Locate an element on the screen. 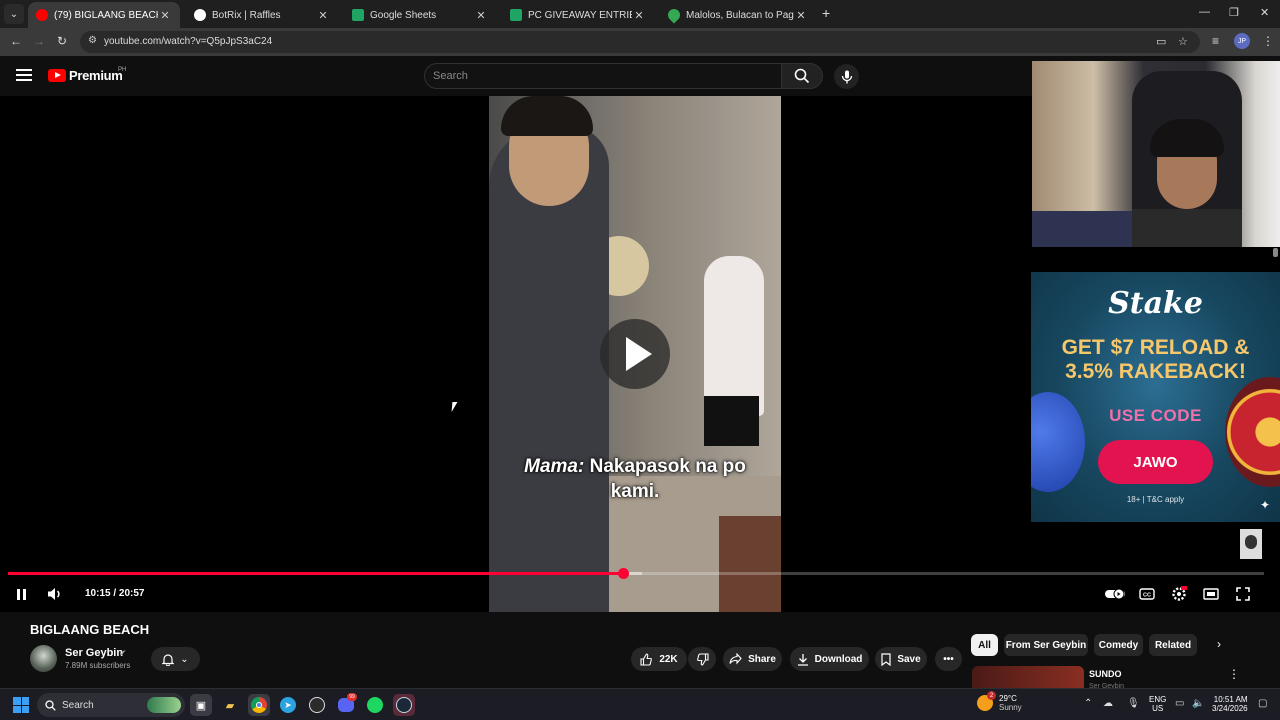 This screenshot has width=1280, height=720. tab-search-menu-button: ⌄ is located at coordinates (14, 14).